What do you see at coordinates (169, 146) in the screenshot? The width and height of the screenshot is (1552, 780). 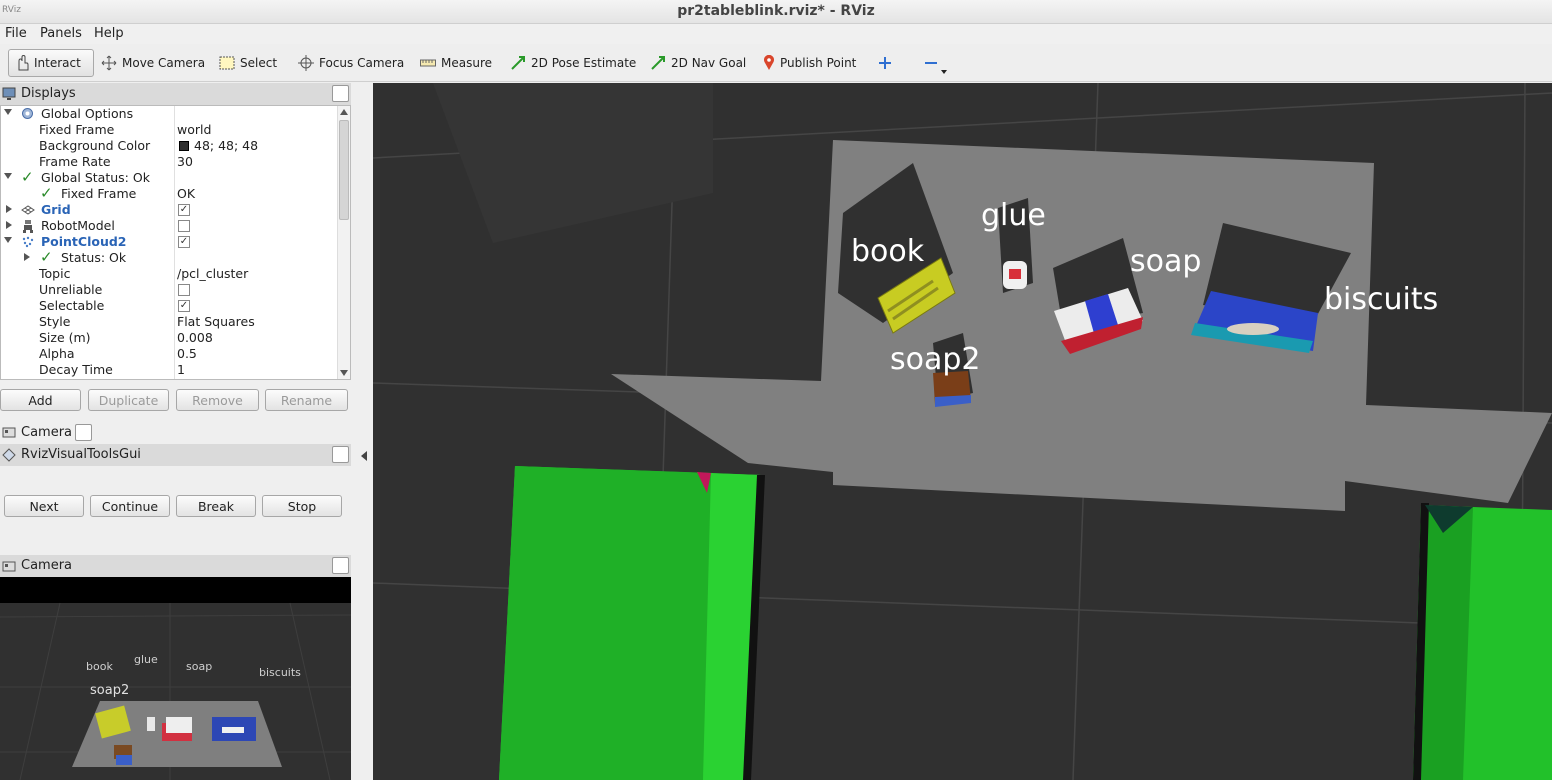 I see `tree-row-background-color: Background Color 48; 48; 48` at bounding box center [169, 146].